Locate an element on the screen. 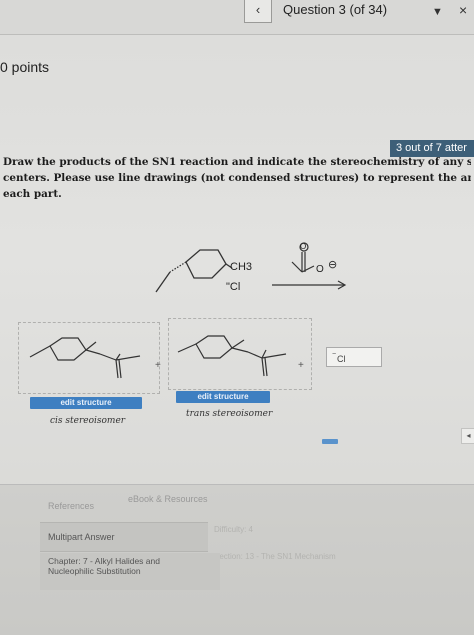  chloride-label: Cl − is located at coordinates (339, 357).